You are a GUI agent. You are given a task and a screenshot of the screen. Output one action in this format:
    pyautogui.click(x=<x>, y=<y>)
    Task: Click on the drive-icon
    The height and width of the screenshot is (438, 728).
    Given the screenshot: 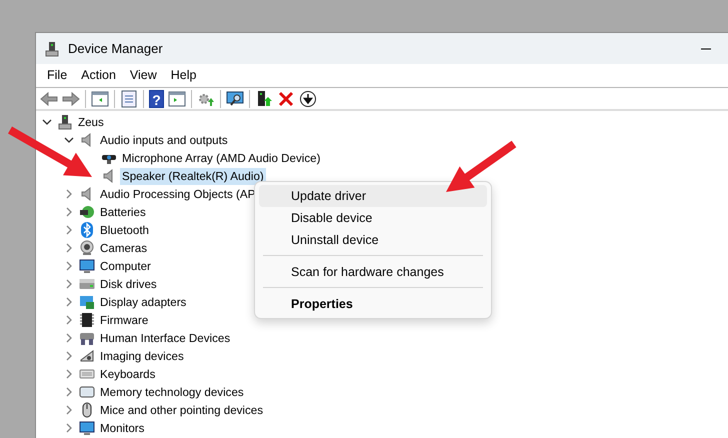 What is the action you would take?
    pyautogui.click(x=87, y=284)
    